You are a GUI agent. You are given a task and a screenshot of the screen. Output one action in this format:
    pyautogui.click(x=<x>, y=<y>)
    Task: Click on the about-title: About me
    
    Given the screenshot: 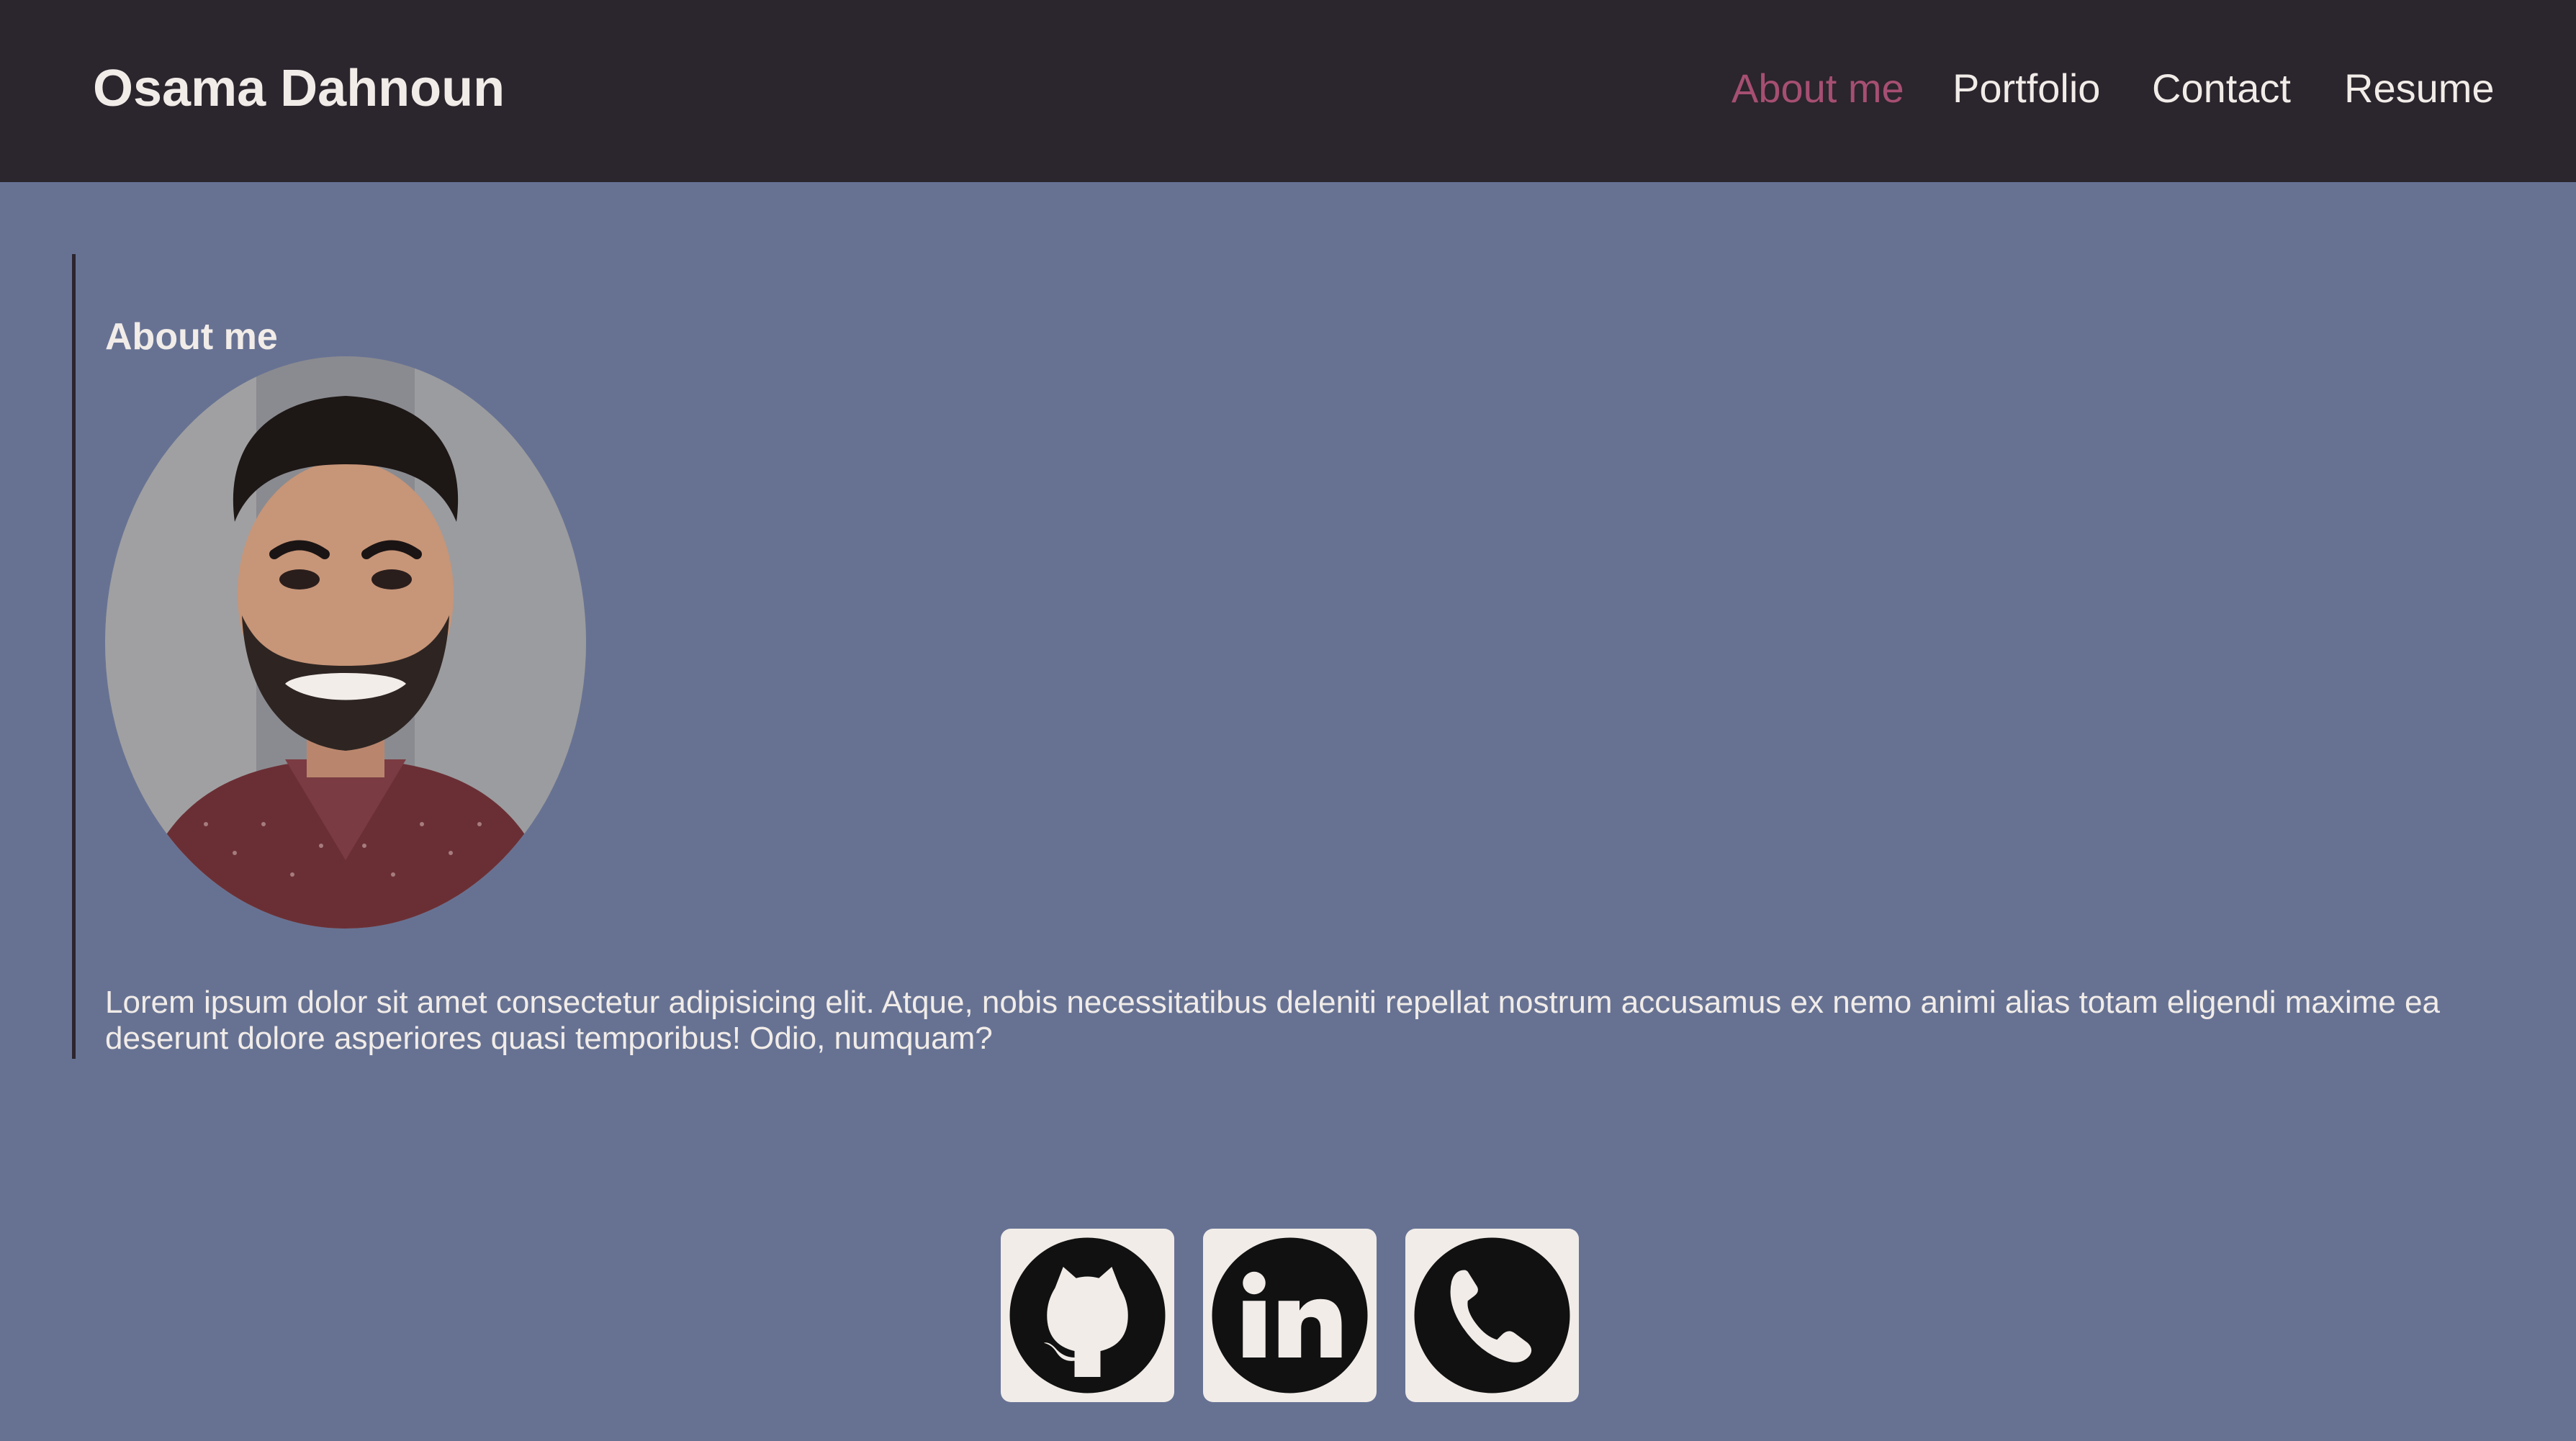 What is the action you would take?
    pyautogui.click(x=191, y=337)
    